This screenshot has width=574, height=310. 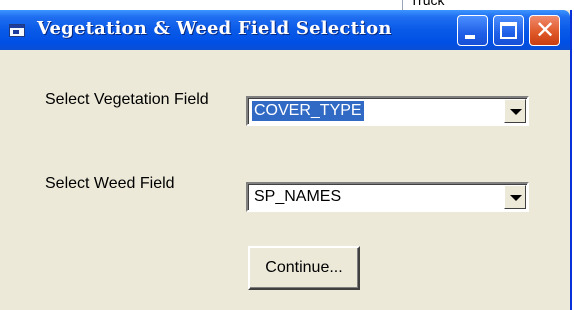 What do you see at coordinates (297, 197) in the screenshot?
I see `weed-field-value: SP_NAMES` at bounding box center [297, 197].